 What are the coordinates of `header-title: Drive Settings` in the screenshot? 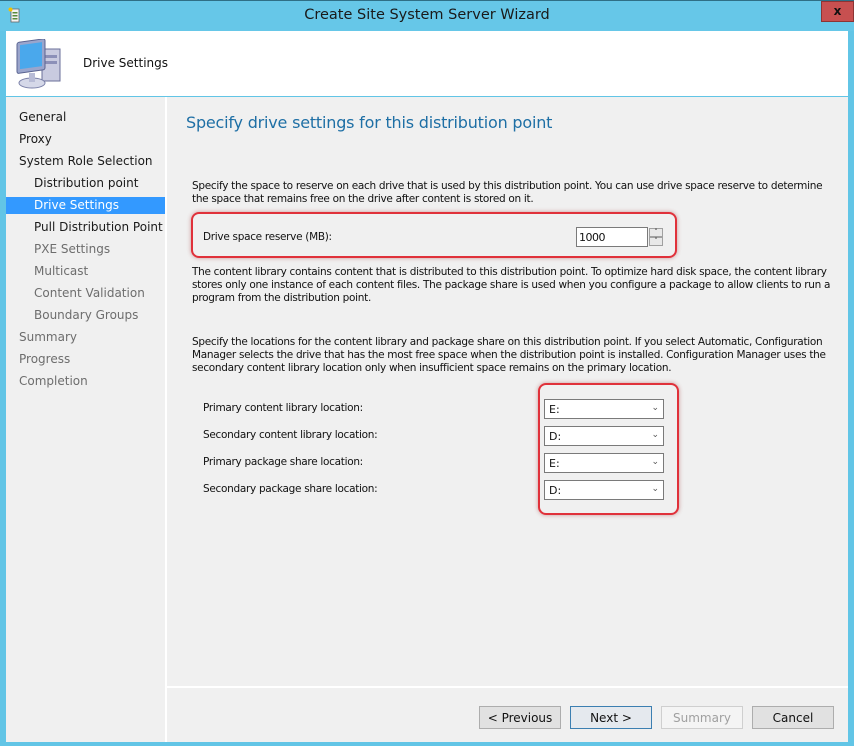 It's located at (126, 63).